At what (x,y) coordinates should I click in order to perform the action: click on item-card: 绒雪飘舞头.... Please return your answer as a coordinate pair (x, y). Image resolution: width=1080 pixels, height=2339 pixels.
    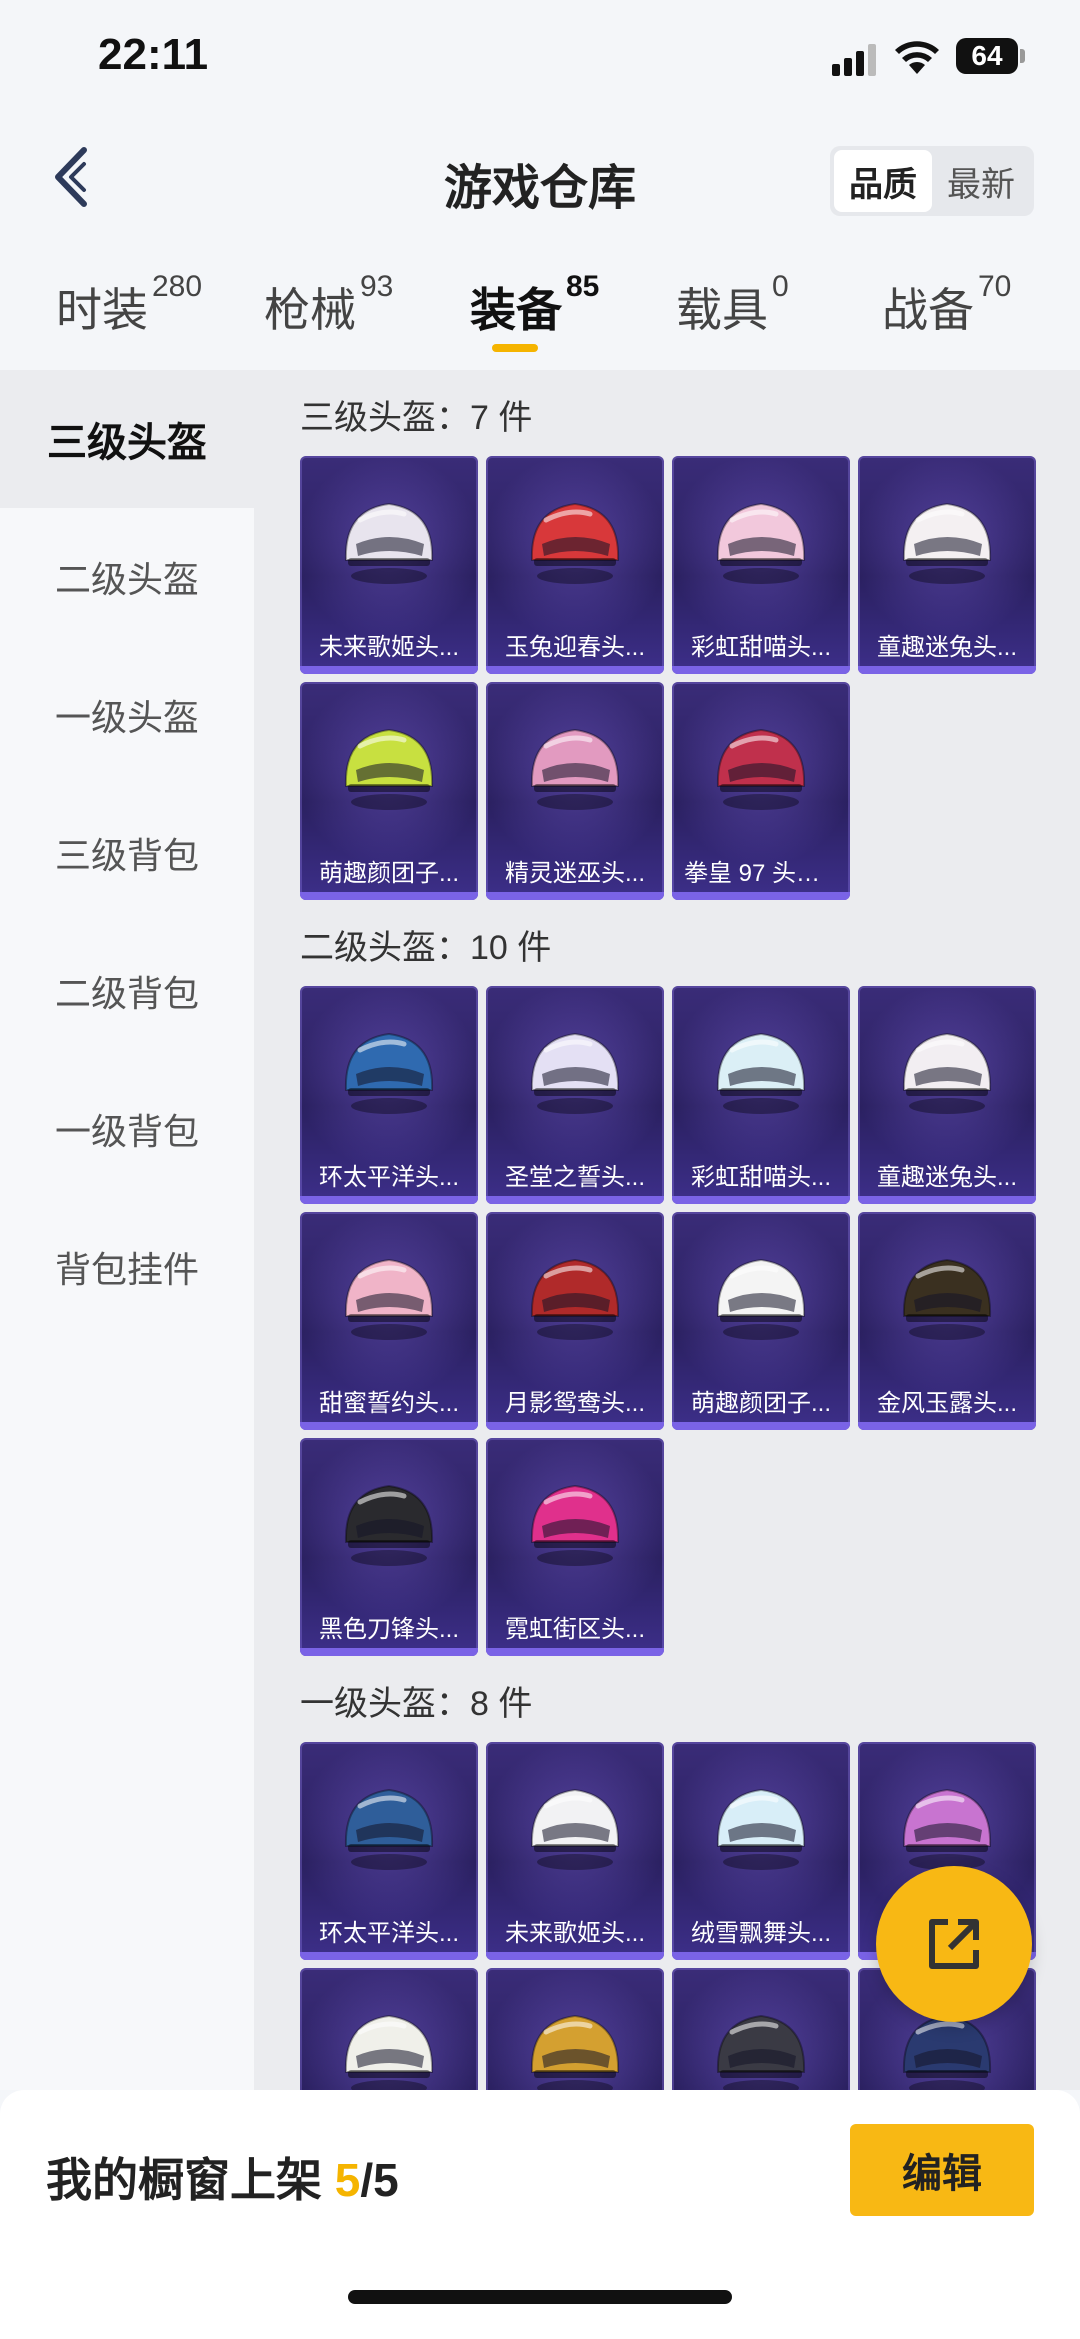
    Looking at the image, I should click on (761, 1851).